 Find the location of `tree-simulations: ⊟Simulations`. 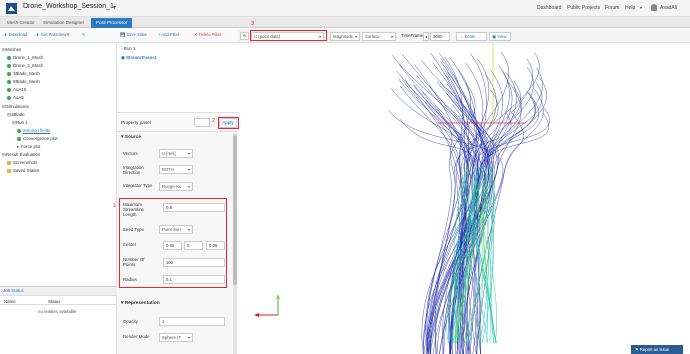

tree-simulations: ⊟Simulations is located at coordinates (15, 106).